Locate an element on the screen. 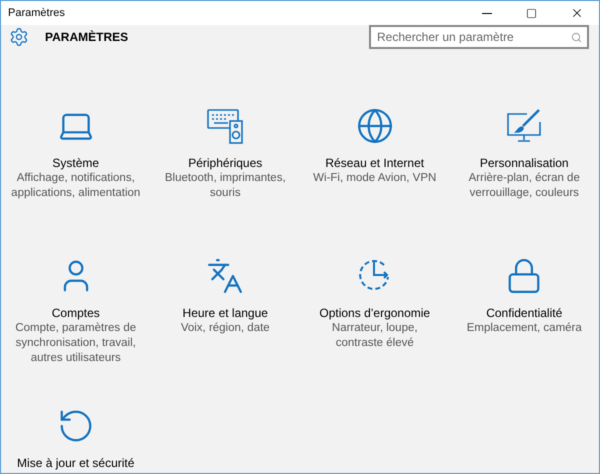 This screenshot has width=600, height=474. category-tile: Périphériques Bluetooth, imprimantes, souris is located at coordinates (225, 182).